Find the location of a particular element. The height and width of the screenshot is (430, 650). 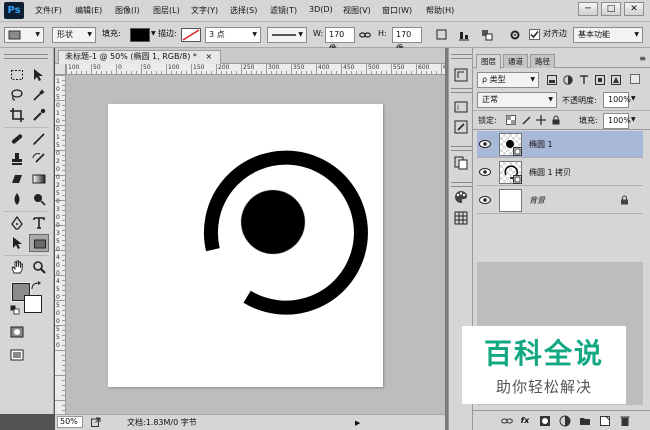

path-selection-tool is located at coordinates (17, 243).